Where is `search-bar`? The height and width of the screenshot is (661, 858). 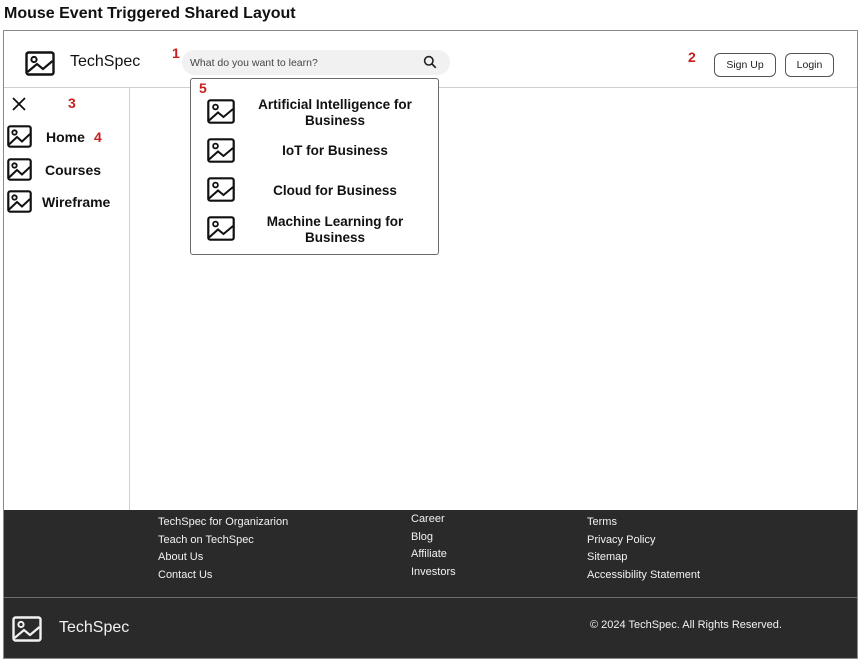 search-bar is located at coordinates (316, 62).